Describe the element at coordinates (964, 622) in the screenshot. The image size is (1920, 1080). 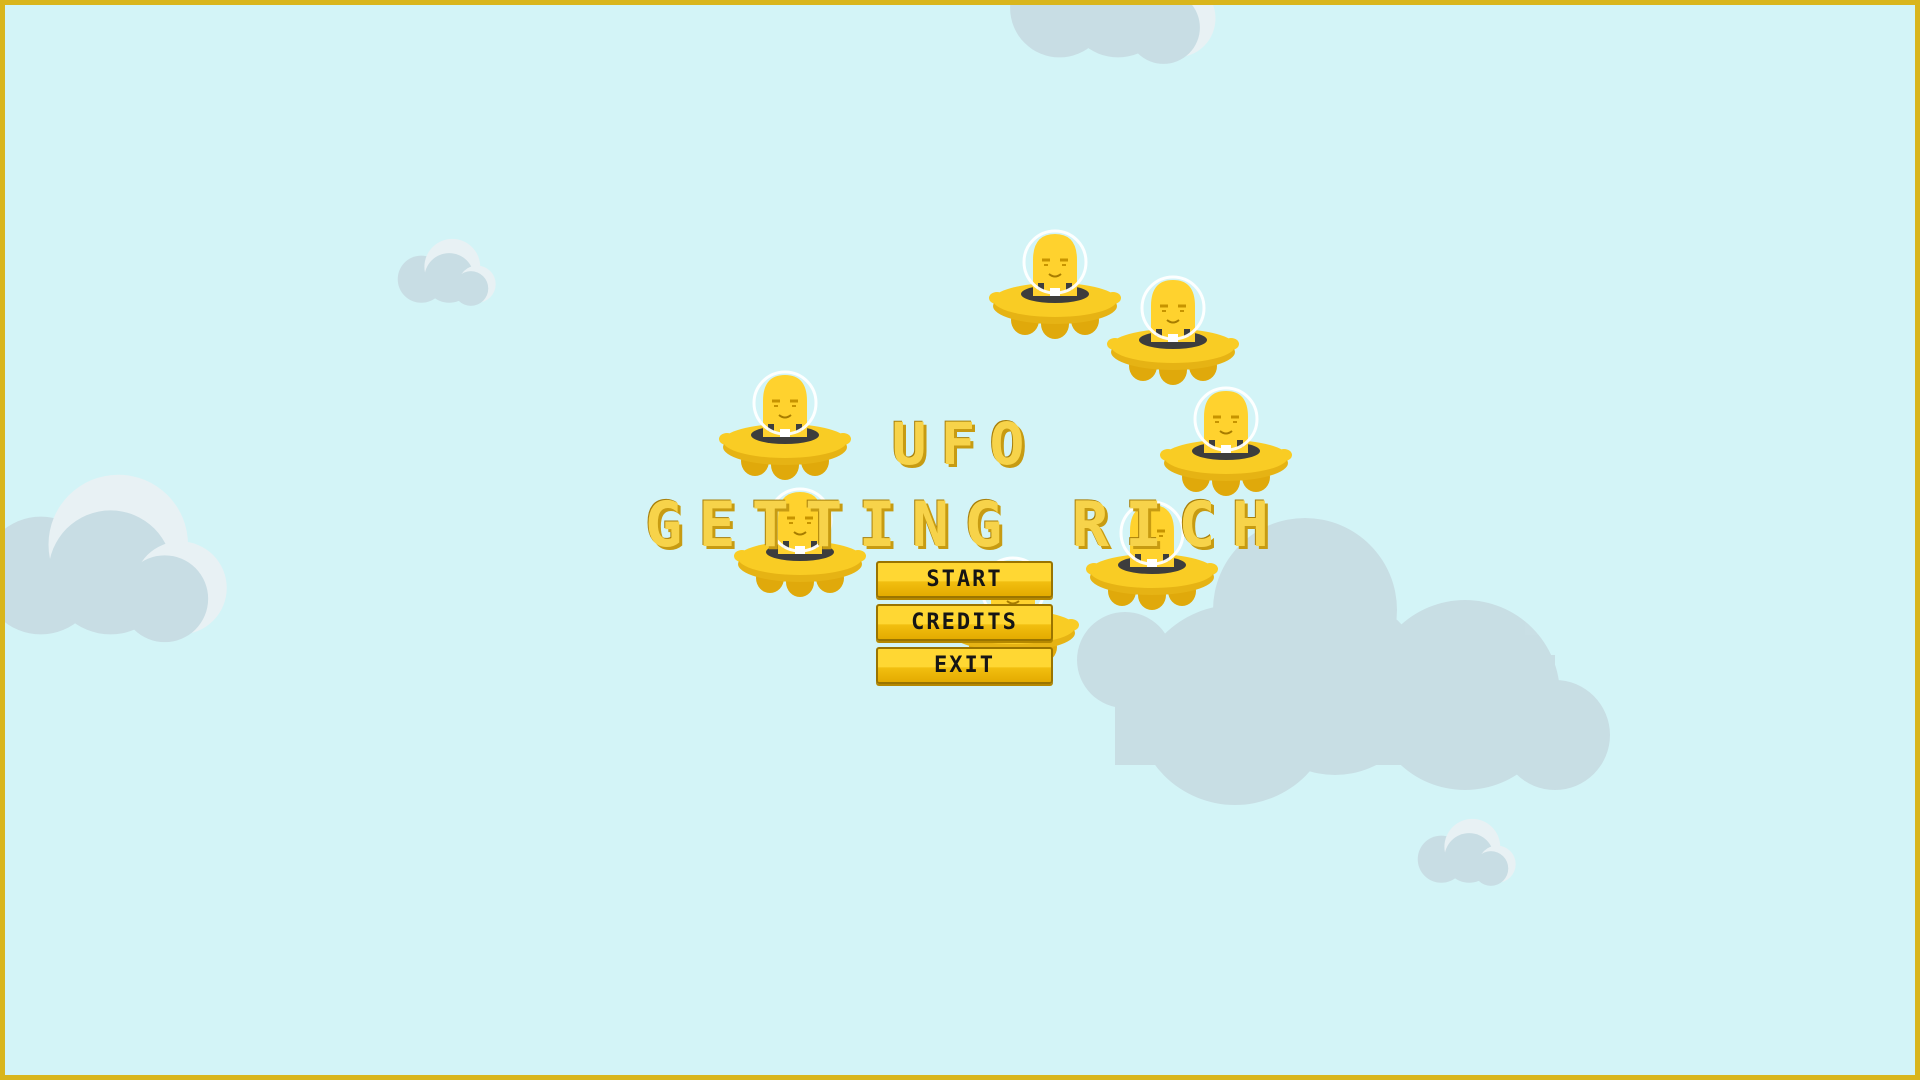
I see `credits-button: CREDITS` at that location.